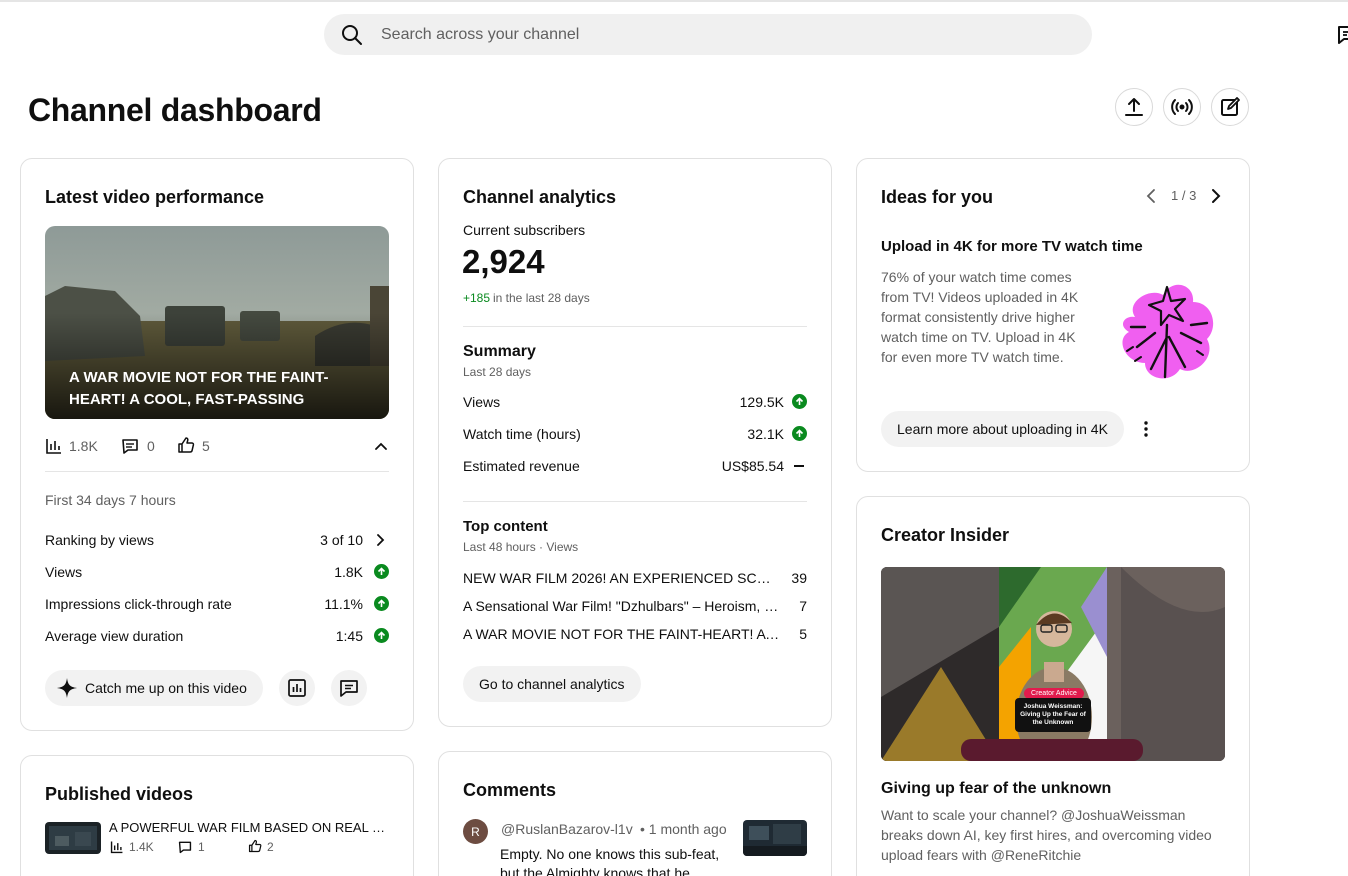  What do you see at coordinates (482, 402) in the screenshot?
I see `summary-views-label: Views` at bounding box center [482, 402].